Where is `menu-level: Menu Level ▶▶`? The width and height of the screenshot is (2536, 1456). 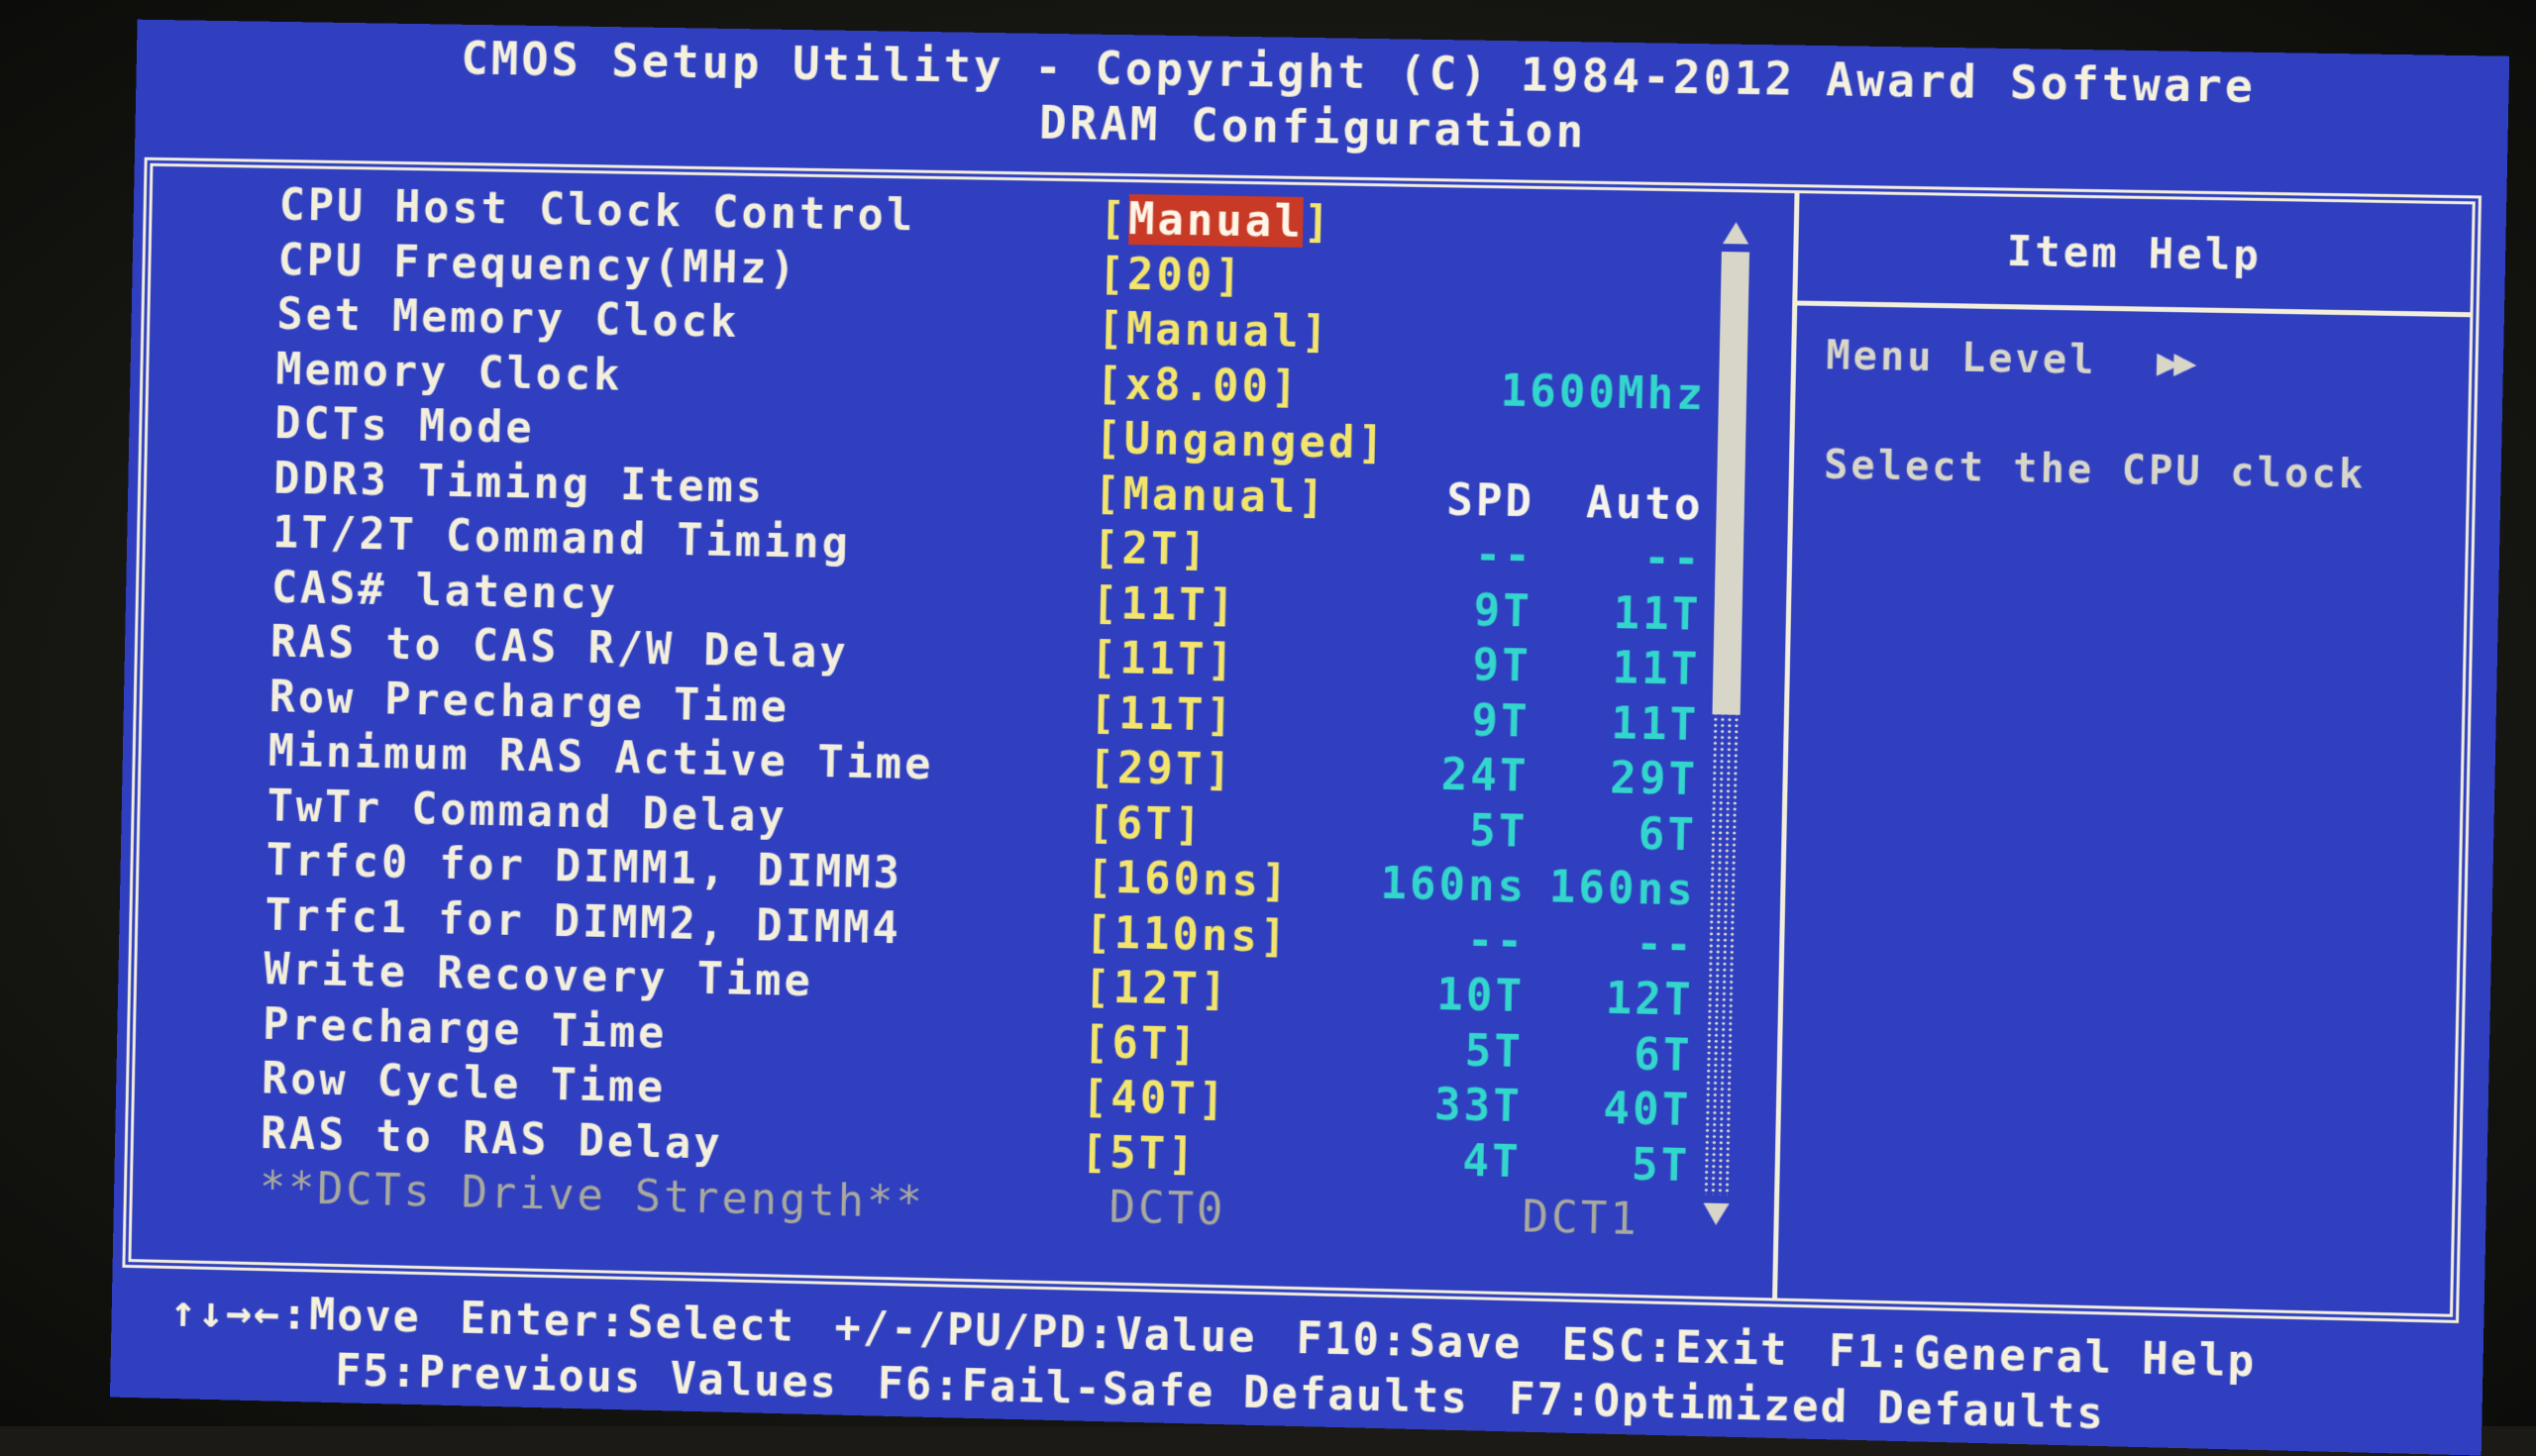 menu-level: Menu Level ▶▶ is located at coordinates (2132, 361).